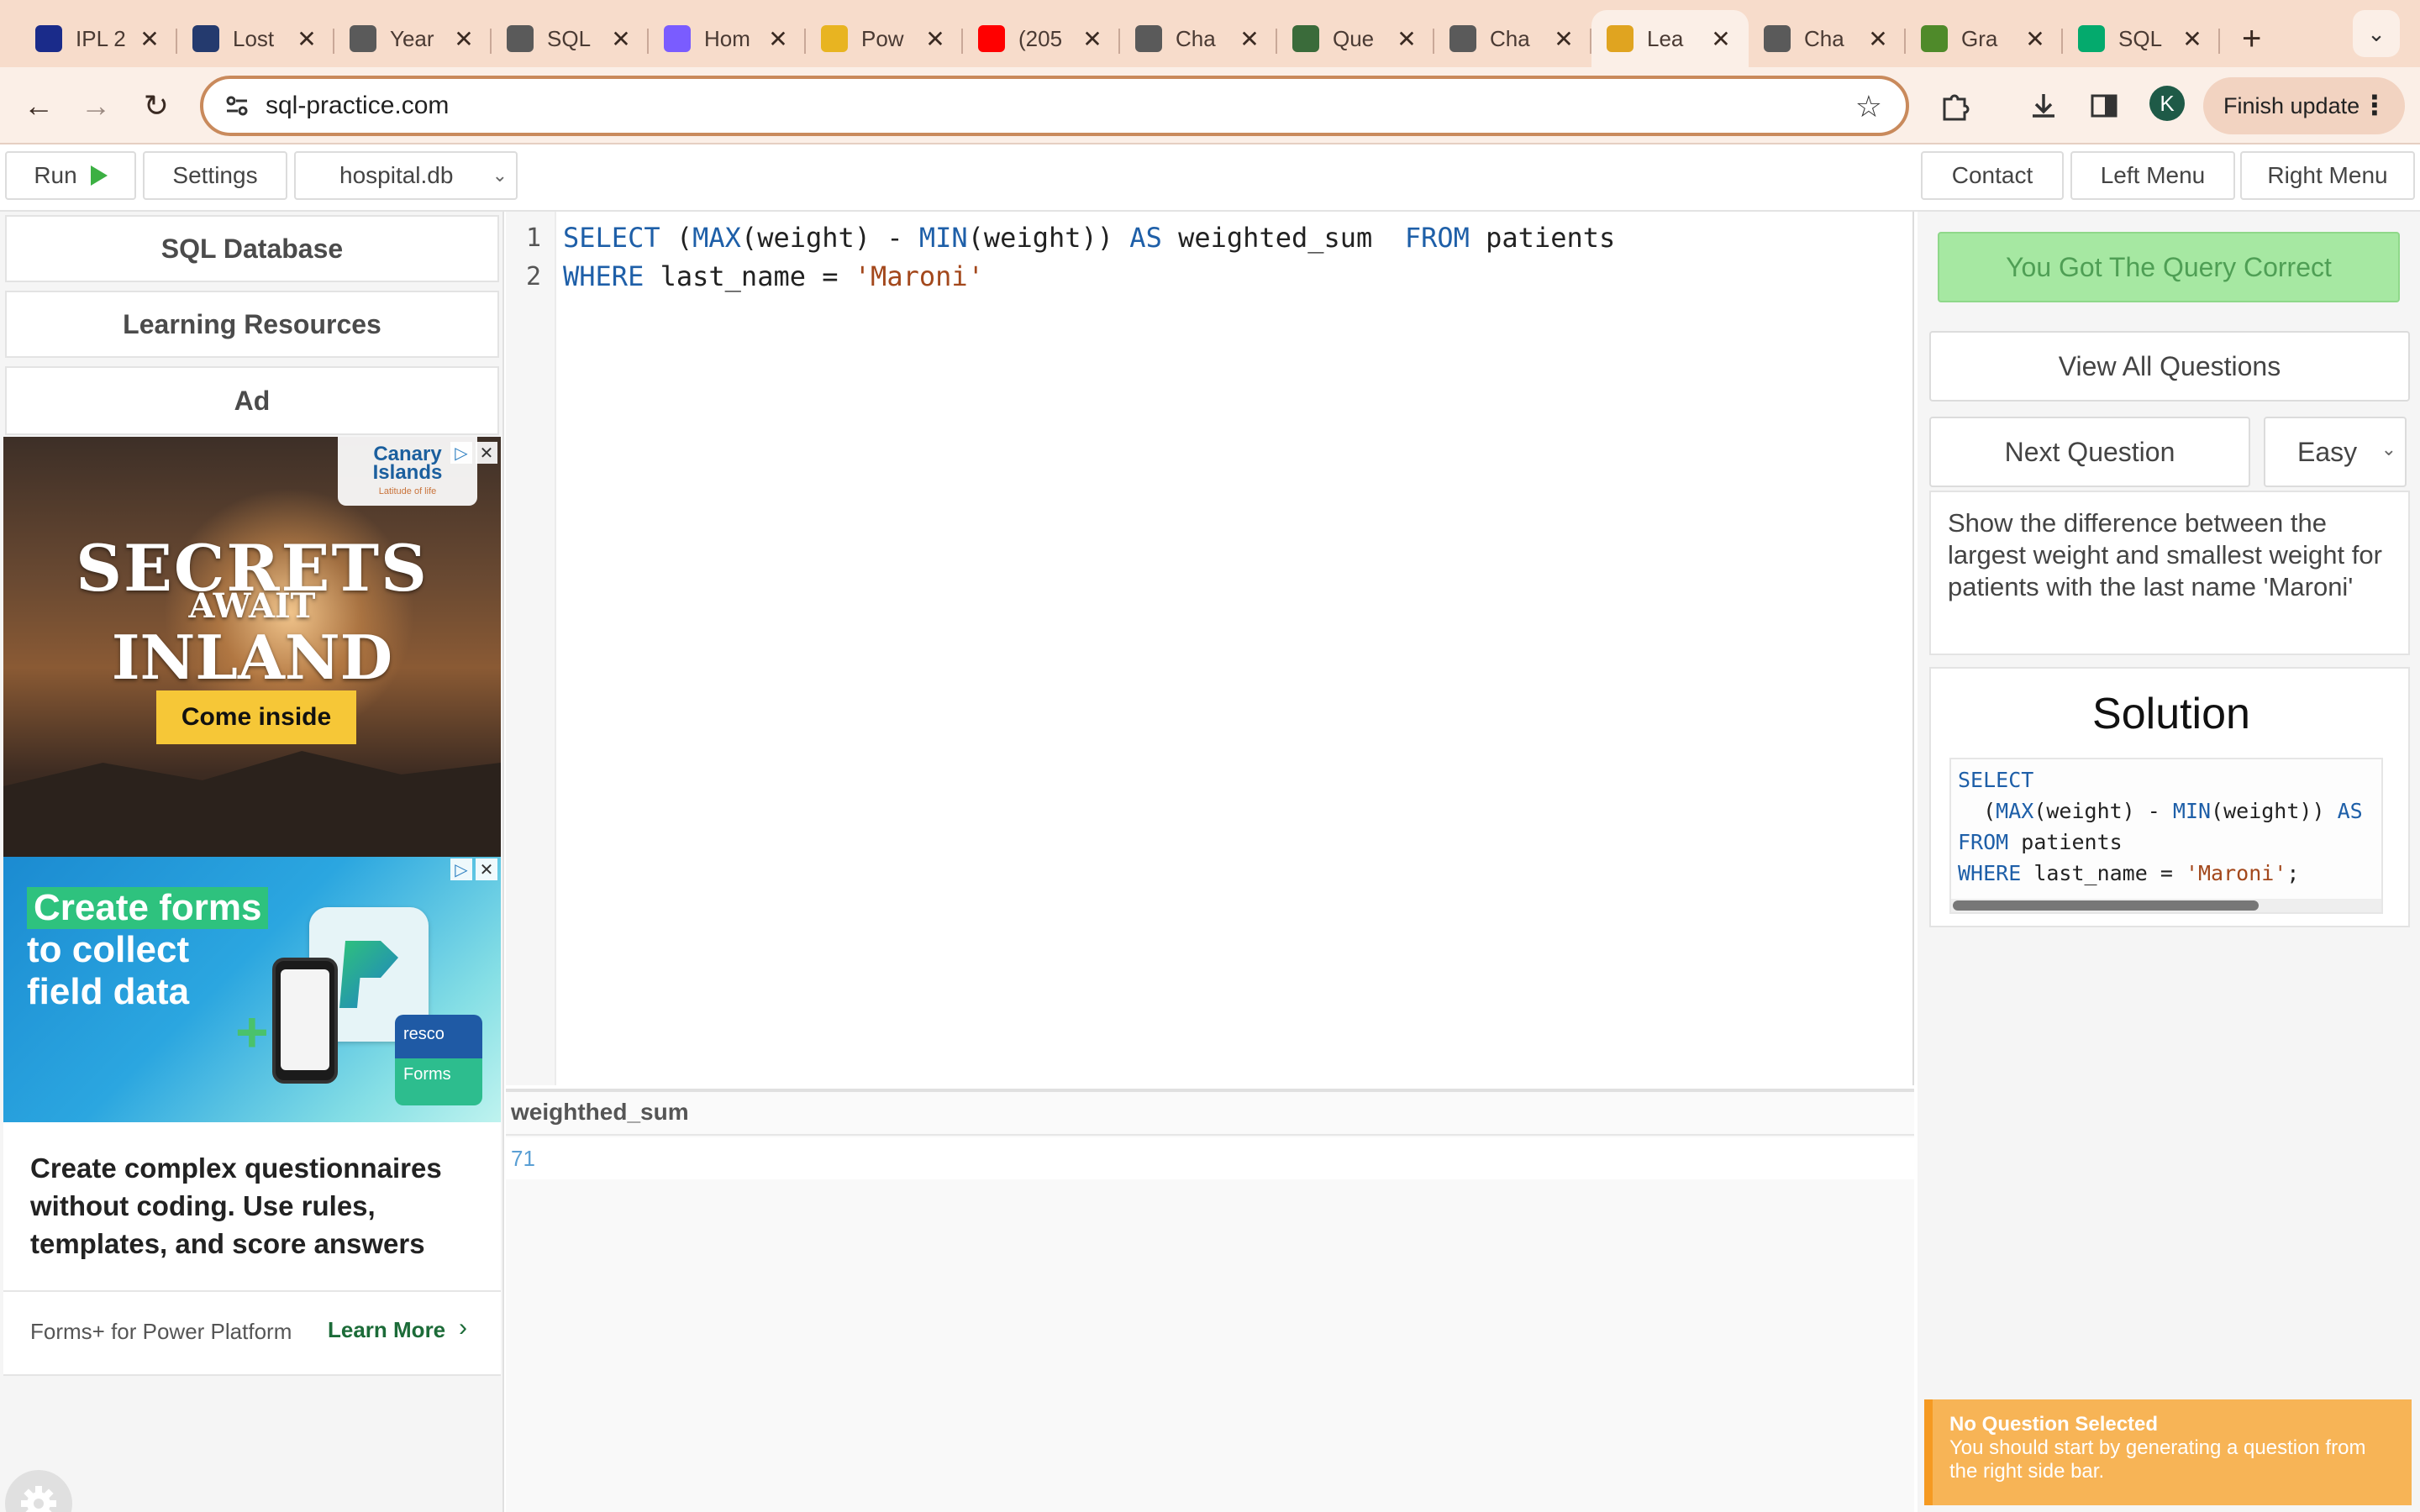 The width and height of the screenshot is (2420, 1512). What do you see at coordinates (1042, 38) in the screenshot?
I see `browser-tab: (205 ✕` at bounding box center [1042, 38].